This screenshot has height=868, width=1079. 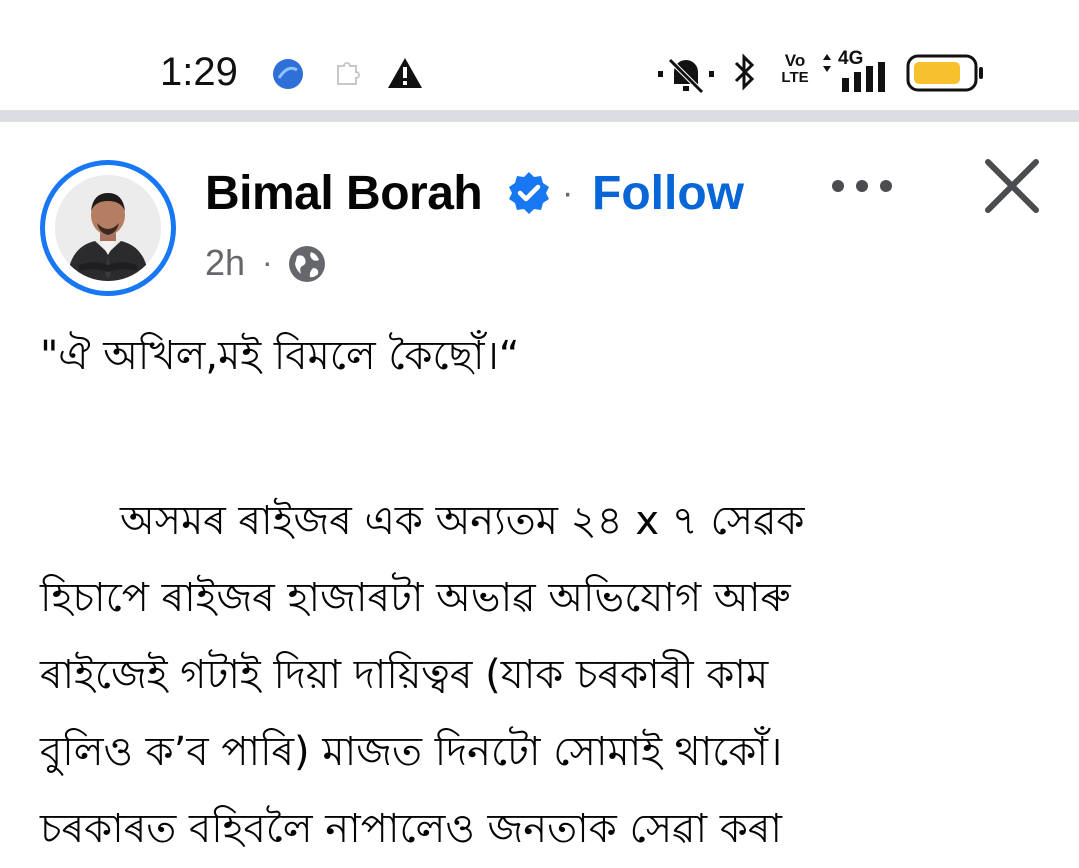 I want to click on status-time: 1:29, so click(x=199, y=72).